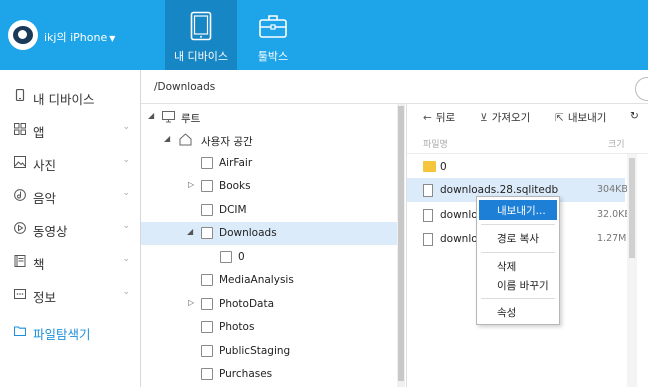  What do you see at coordinates (270, 140) in the screenshot?
I see `tree-node-user-space: ◢ 사용자 공간` at bounding box center [270, 140].